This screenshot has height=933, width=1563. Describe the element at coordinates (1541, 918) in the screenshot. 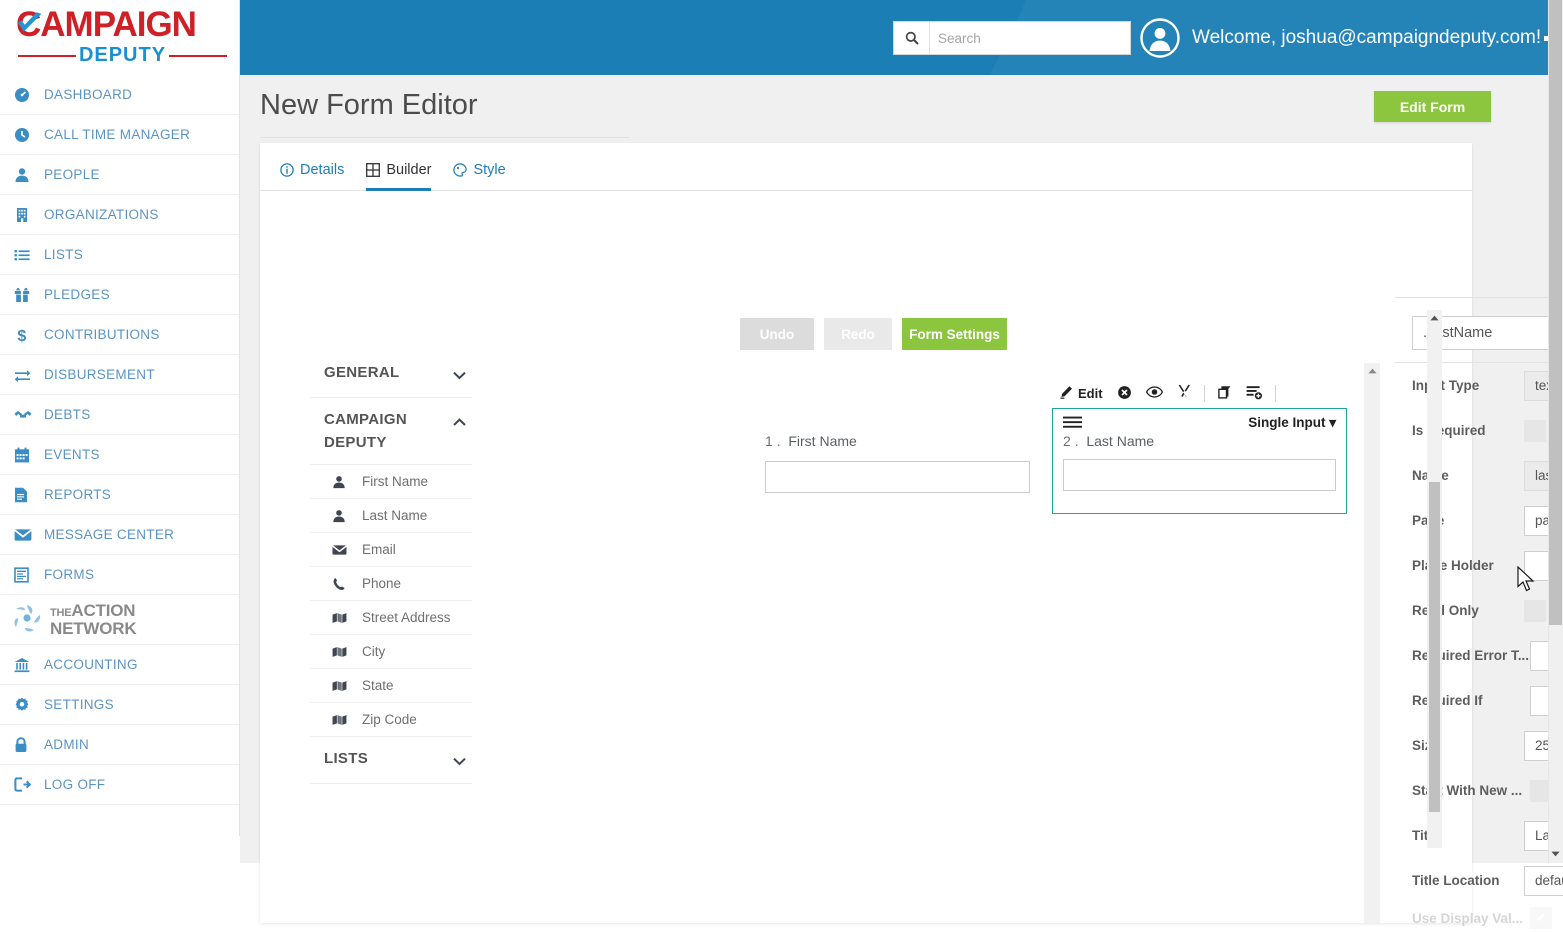

I see `use-display-value-checkbox: ✔` at that location.